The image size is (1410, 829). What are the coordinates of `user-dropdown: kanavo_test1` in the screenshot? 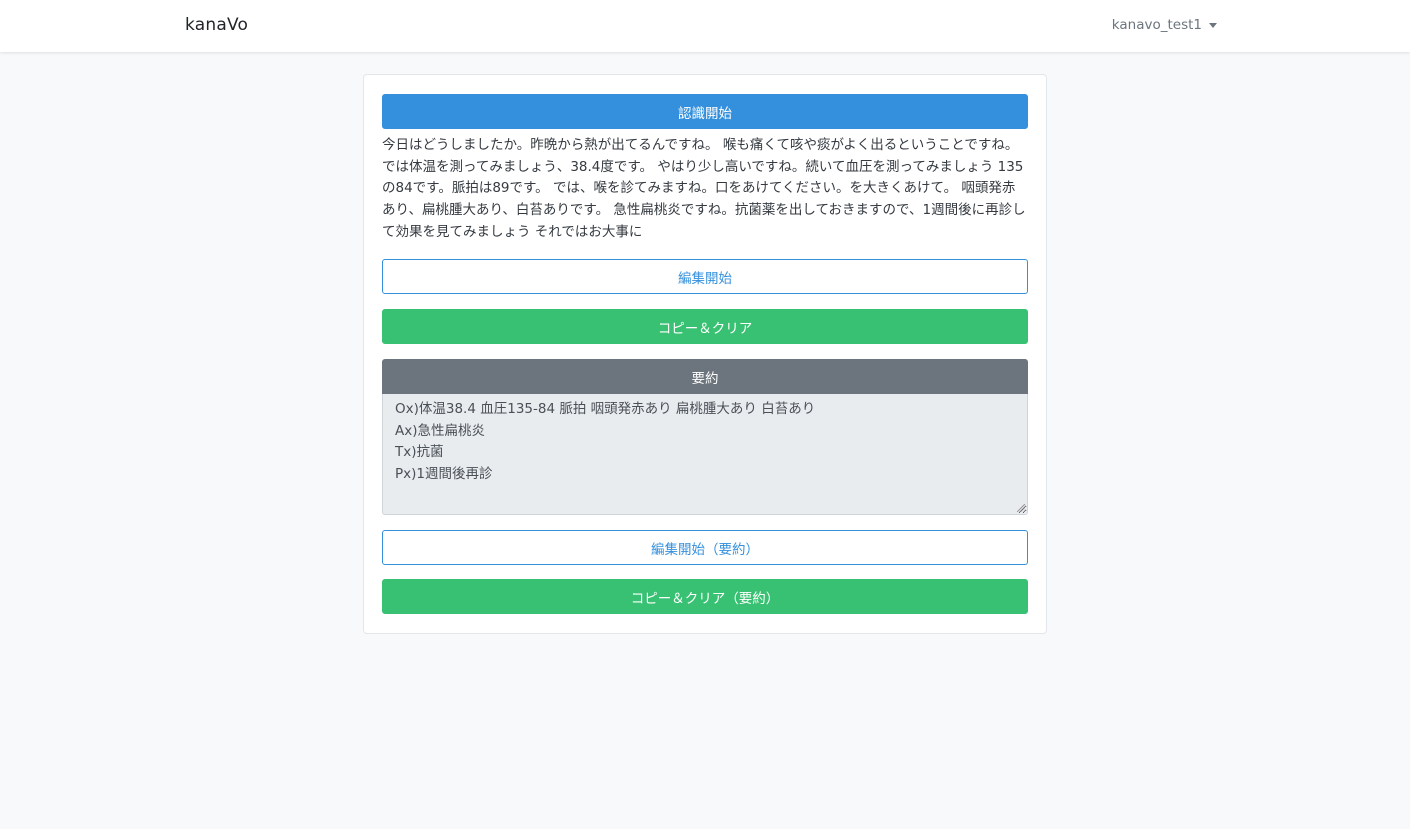 It's located at (1164, 25).